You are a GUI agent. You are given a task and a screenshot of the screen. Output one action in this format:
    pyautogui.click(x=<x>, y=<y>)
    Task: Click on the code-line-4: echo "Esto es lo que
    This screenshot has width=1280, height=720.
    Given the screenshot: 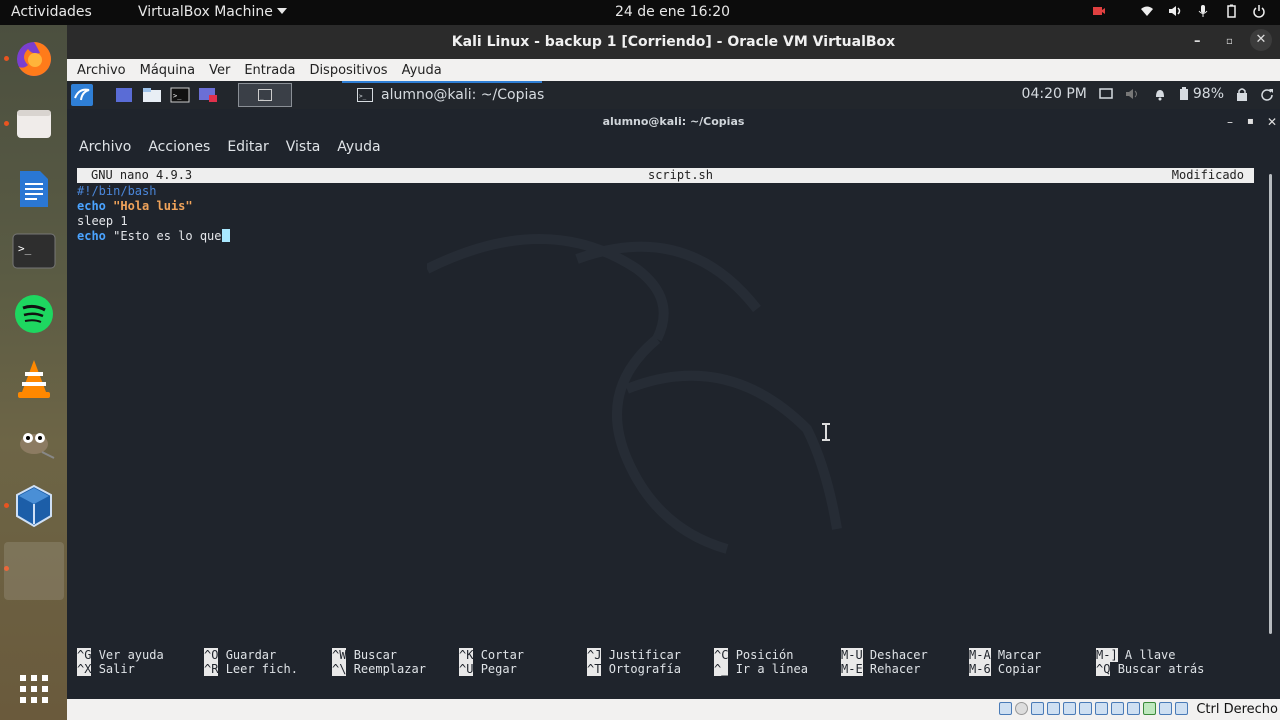 What is the action you would take?
    pyautogui.click(x=153, y=236)
    